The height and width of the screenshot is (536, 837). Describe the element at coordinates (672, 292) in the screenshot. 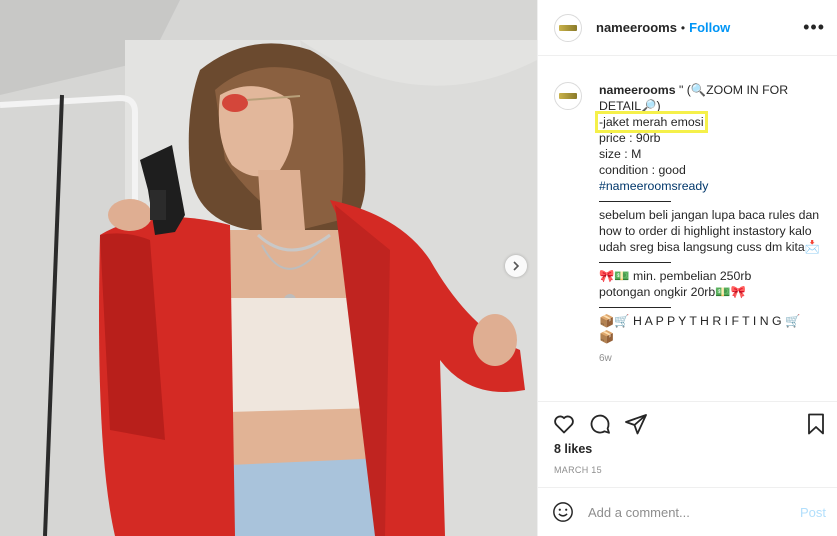

I see `caption-rule-2: potongan ongkir 20rb💵🎀` at that location.